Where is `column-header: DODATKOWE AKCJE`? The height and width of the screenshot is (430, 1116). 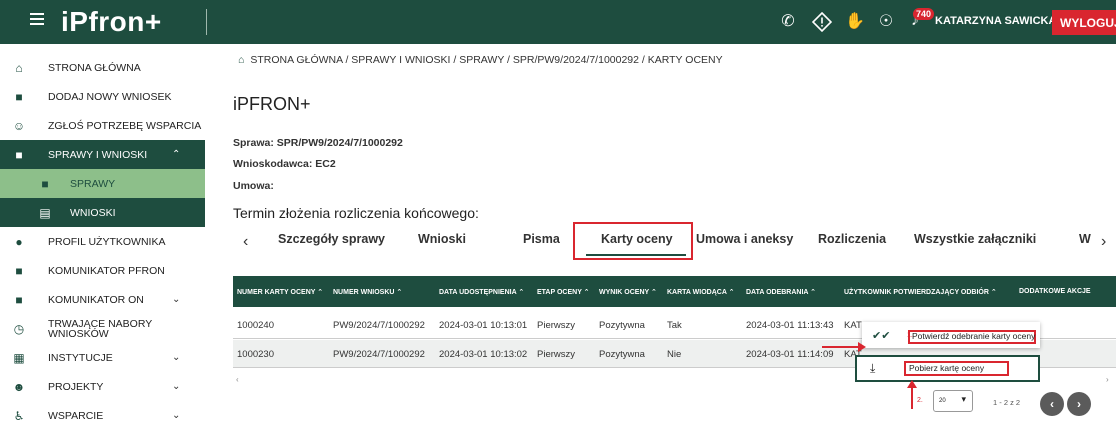
column-header: DODATKOWE AKCJE is located at coordinates (1055, 291).